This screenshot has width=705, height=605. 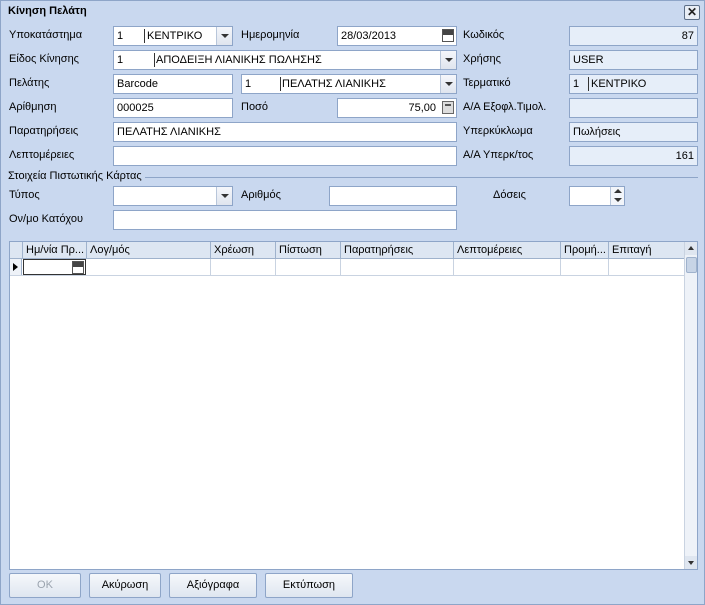 I want to click on card-holder-label: Ον/μο Κατόχου, so click(x=46, y=219).